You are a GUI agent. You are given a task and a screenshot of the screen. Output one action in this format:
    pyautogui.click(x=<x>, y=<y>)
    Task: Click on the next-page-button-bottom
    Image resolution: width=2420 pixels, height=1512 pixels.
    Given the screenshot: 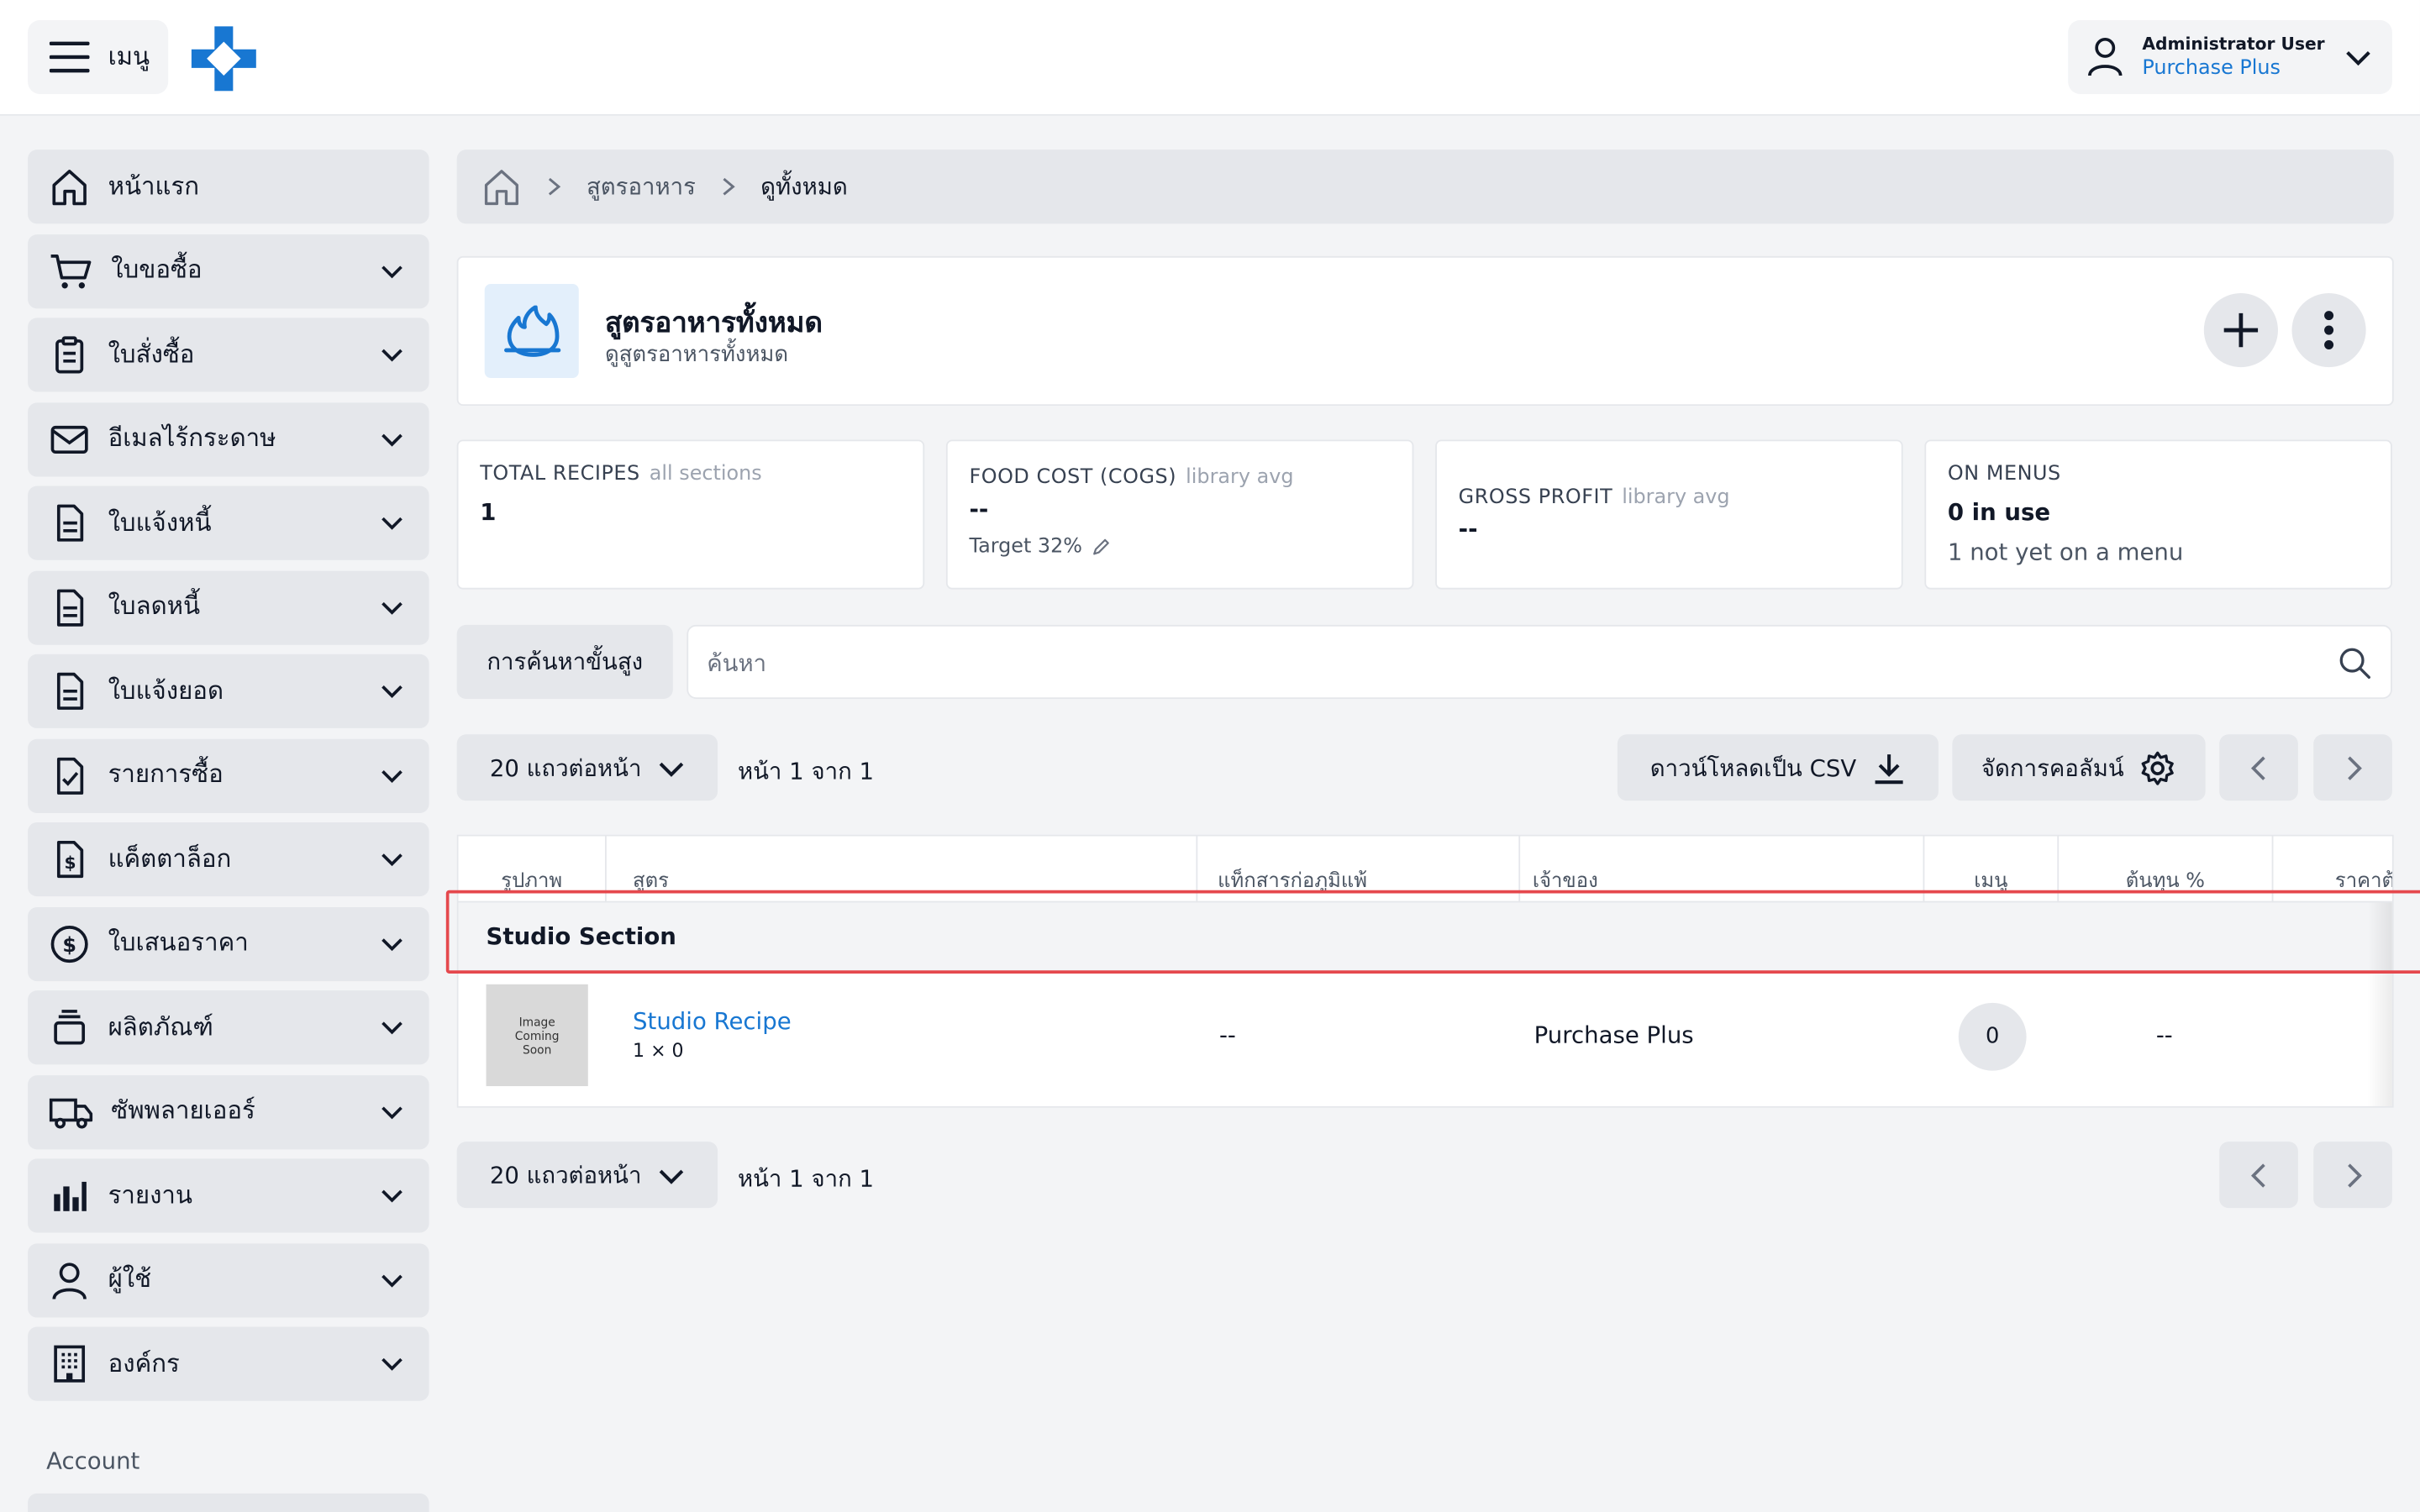 What is the action you would take?
    pyautogui.click(x=2352, y=1175)
    